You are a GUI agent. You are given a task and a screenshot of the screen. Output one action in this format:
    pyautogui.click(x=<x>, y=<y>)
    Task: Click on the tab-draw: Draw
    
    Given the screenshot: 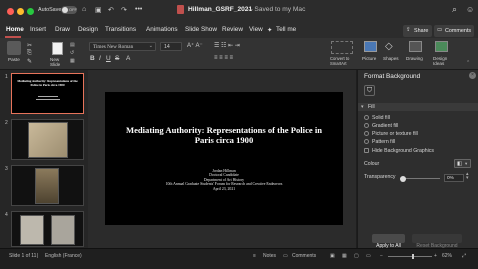 What is the action you would take?
    pyautogui.click(x=62, y=29)
    